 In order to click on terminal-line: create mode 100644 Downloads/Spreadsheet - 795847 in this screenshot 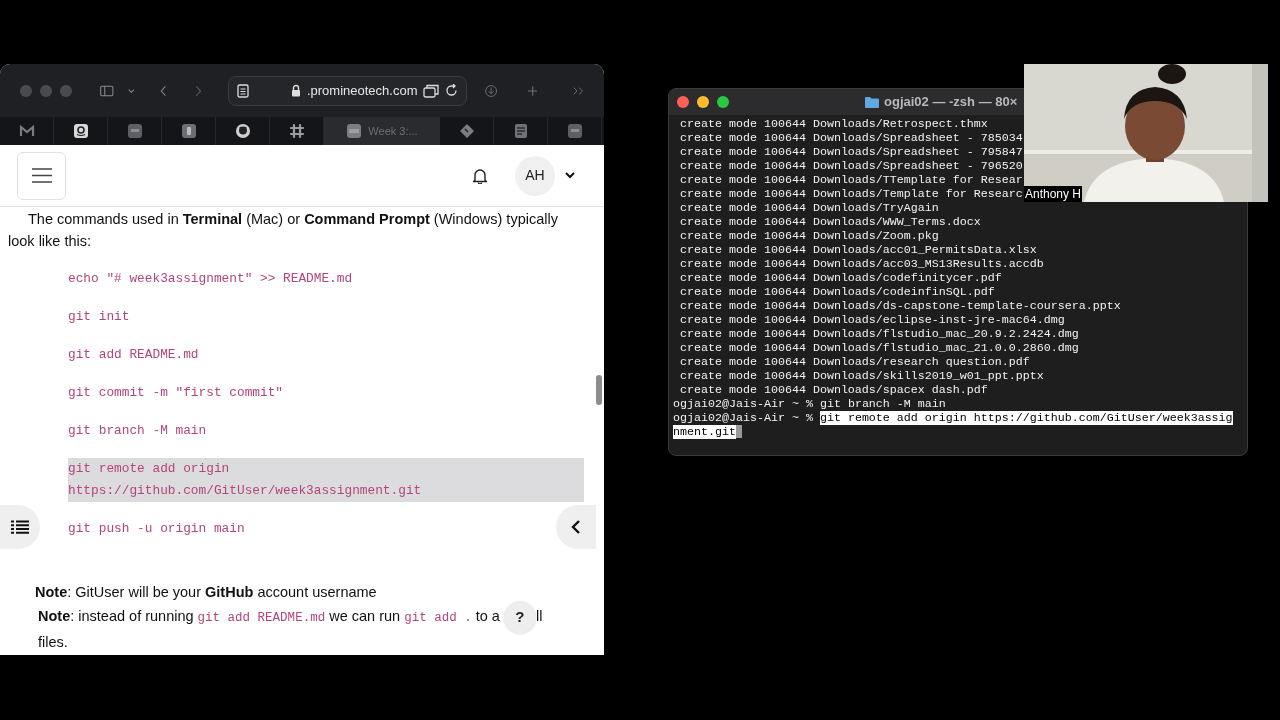, I will do `click(851, 152)`.